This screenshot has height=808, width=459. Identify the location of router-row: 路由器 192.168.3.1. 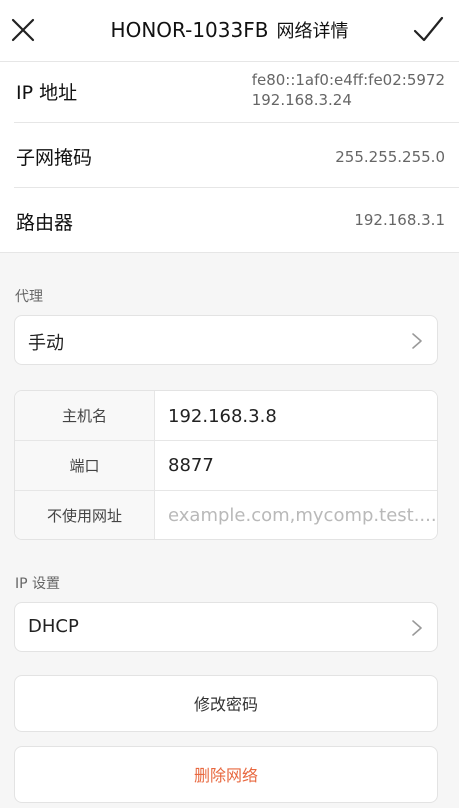
(229, 220).